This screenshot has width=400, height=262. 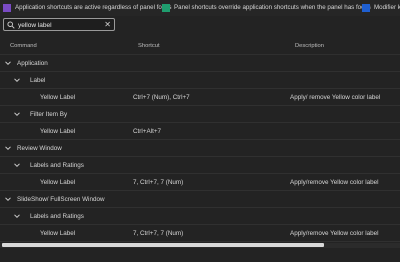 What do you see at coordinates (61, 199) in the screenshot?
I see `row-command: SlideShow/ FullScreen Window` at bounding box center [61, 199].